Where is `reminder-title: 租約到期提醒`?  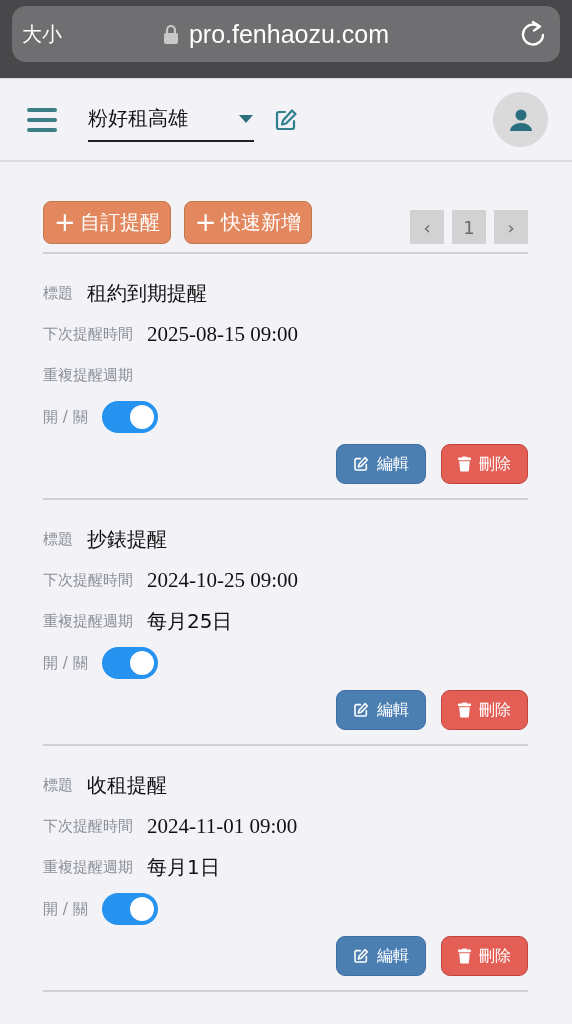 reminder-title: 租約到期提醒 is located at coordinates (147, 293).